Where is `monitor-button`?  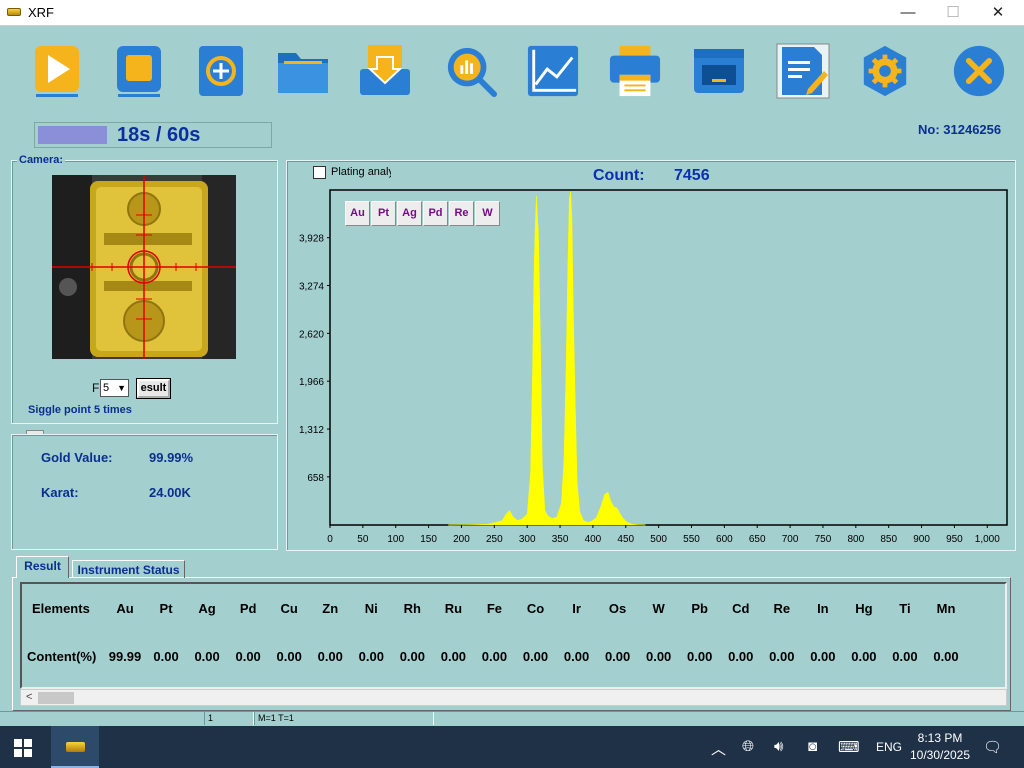
monitor-button is located at coordinates (719, 71).